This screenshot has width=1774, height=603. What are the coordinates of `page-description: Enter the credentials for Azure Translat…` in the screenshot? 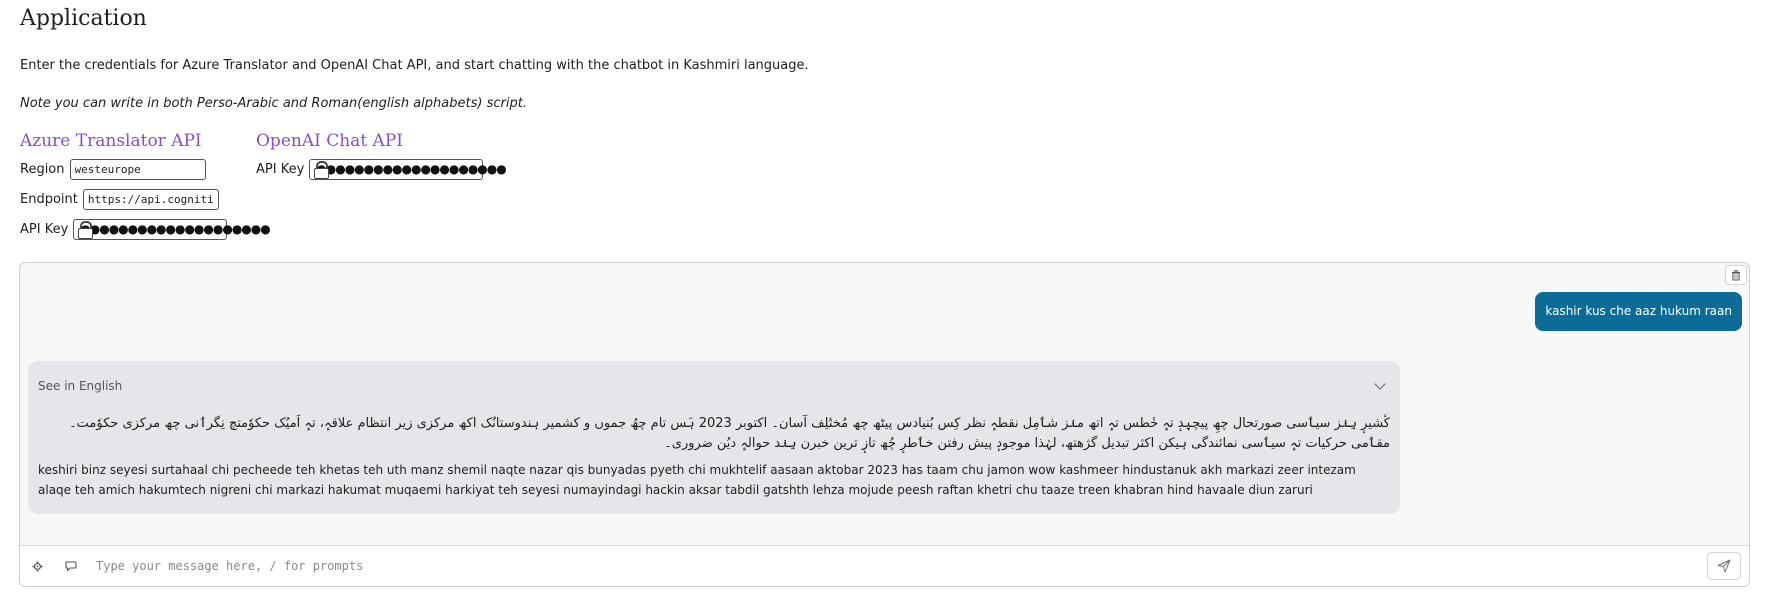 It's located at (414, 65).